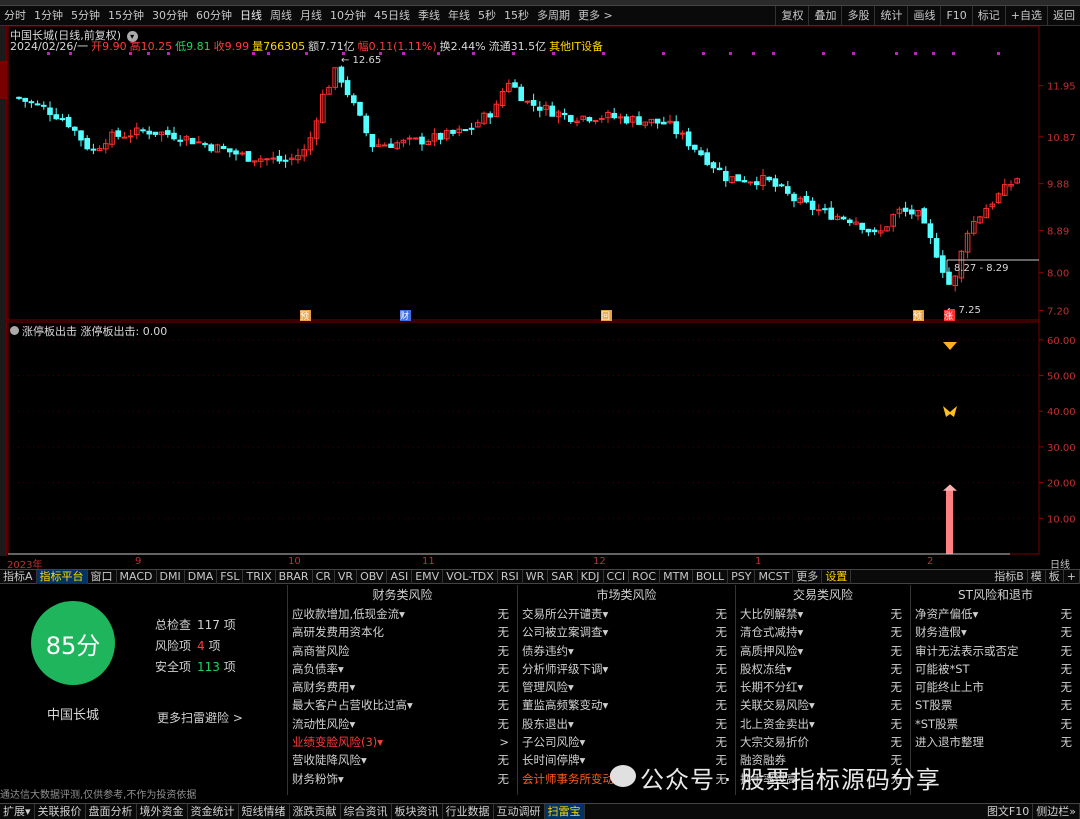  Describe the element at coordinates (392, 16) in the screenshot. I see `period-tab-10: 45日线` at that location.